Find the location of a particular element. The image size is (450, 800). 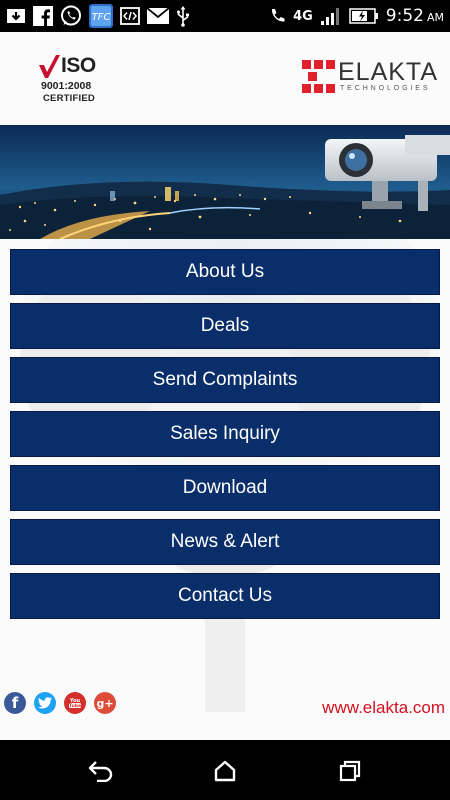

usb-icon is located at coordinates (183, 16).